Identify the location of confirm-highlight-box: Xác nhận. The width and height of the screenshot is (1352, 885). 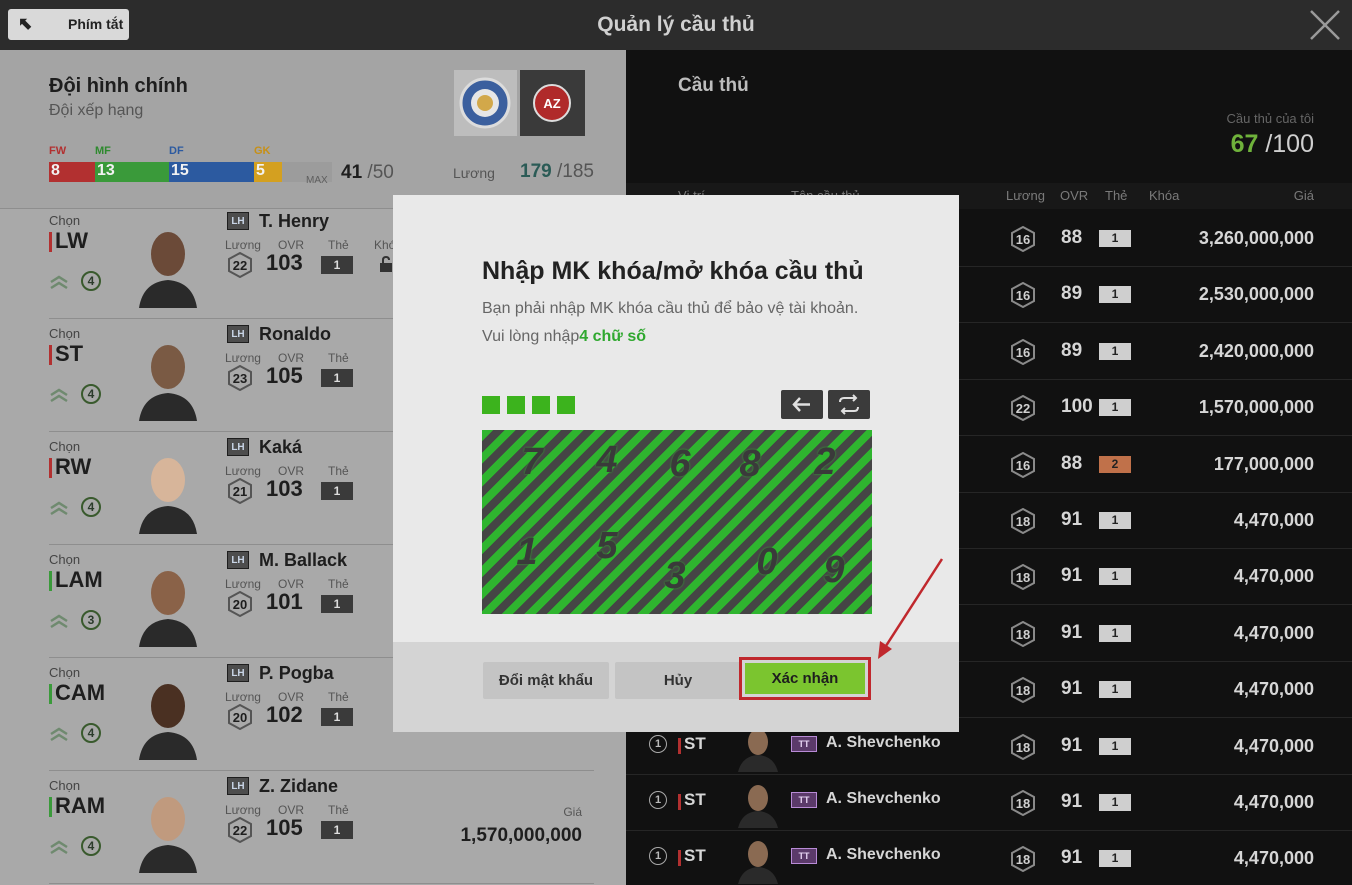
(805, 678).